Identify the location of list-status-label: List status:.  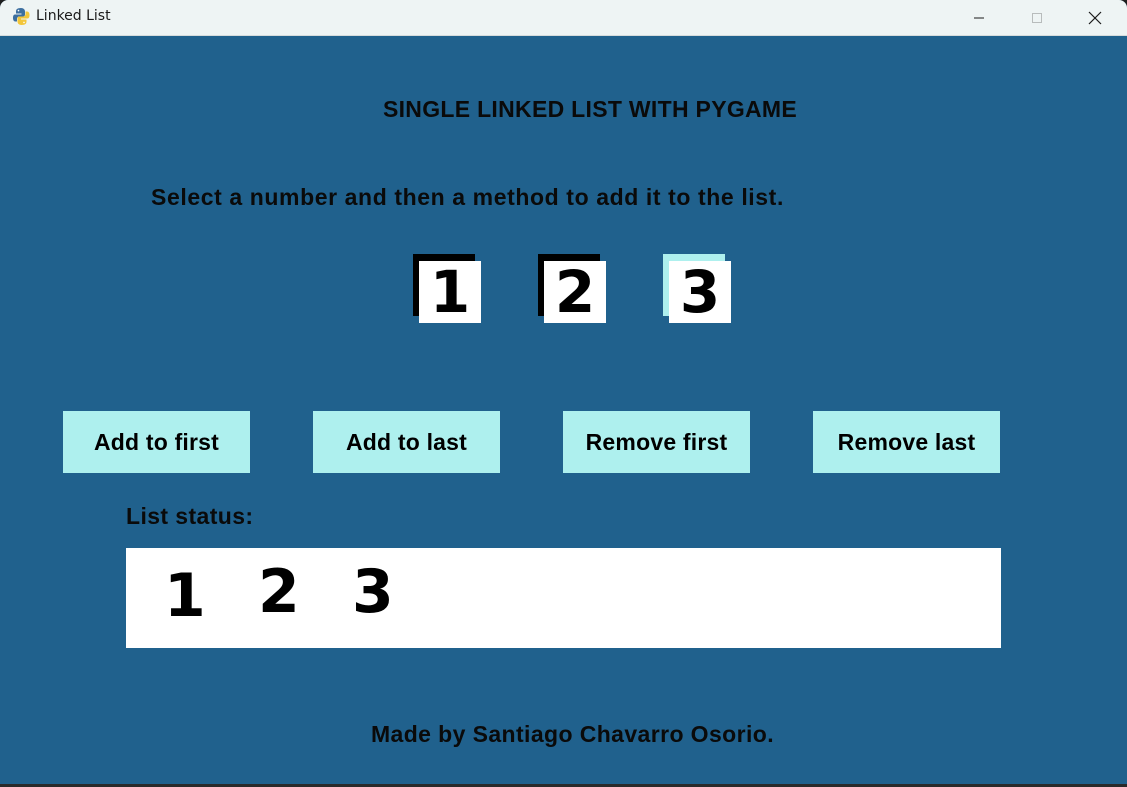
(190, 516).